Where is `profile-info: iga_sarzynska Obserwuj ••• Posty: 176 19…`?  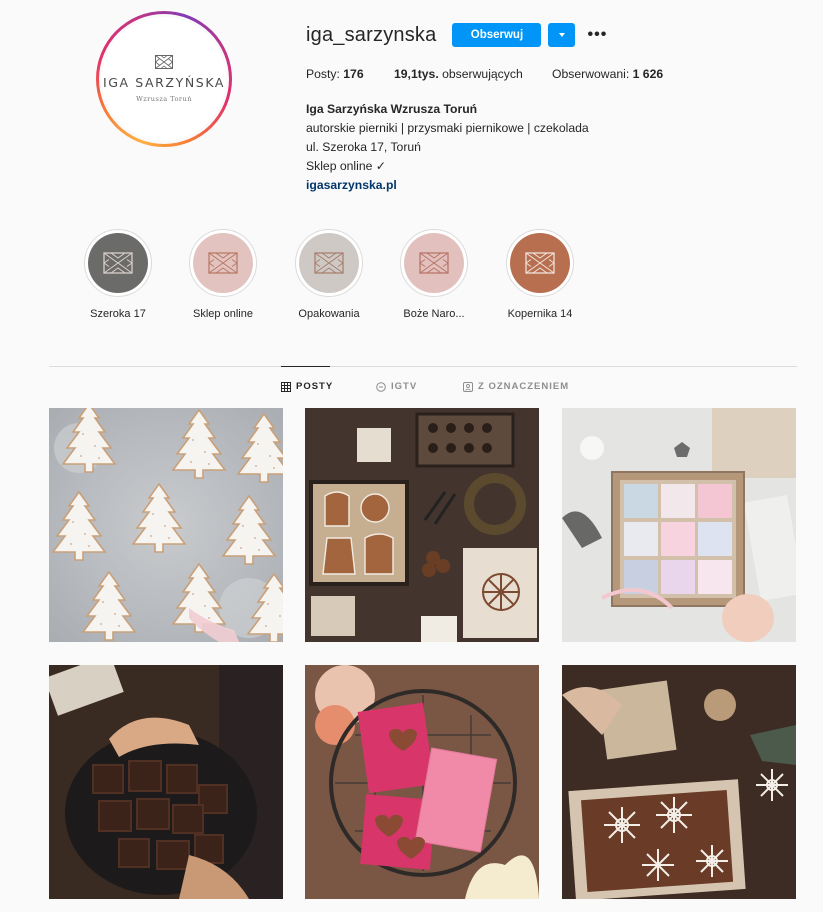
profile-info: iga_sarzynska Obserwuj ••• Posty: 176 19… is located at coordinates (556, 107).